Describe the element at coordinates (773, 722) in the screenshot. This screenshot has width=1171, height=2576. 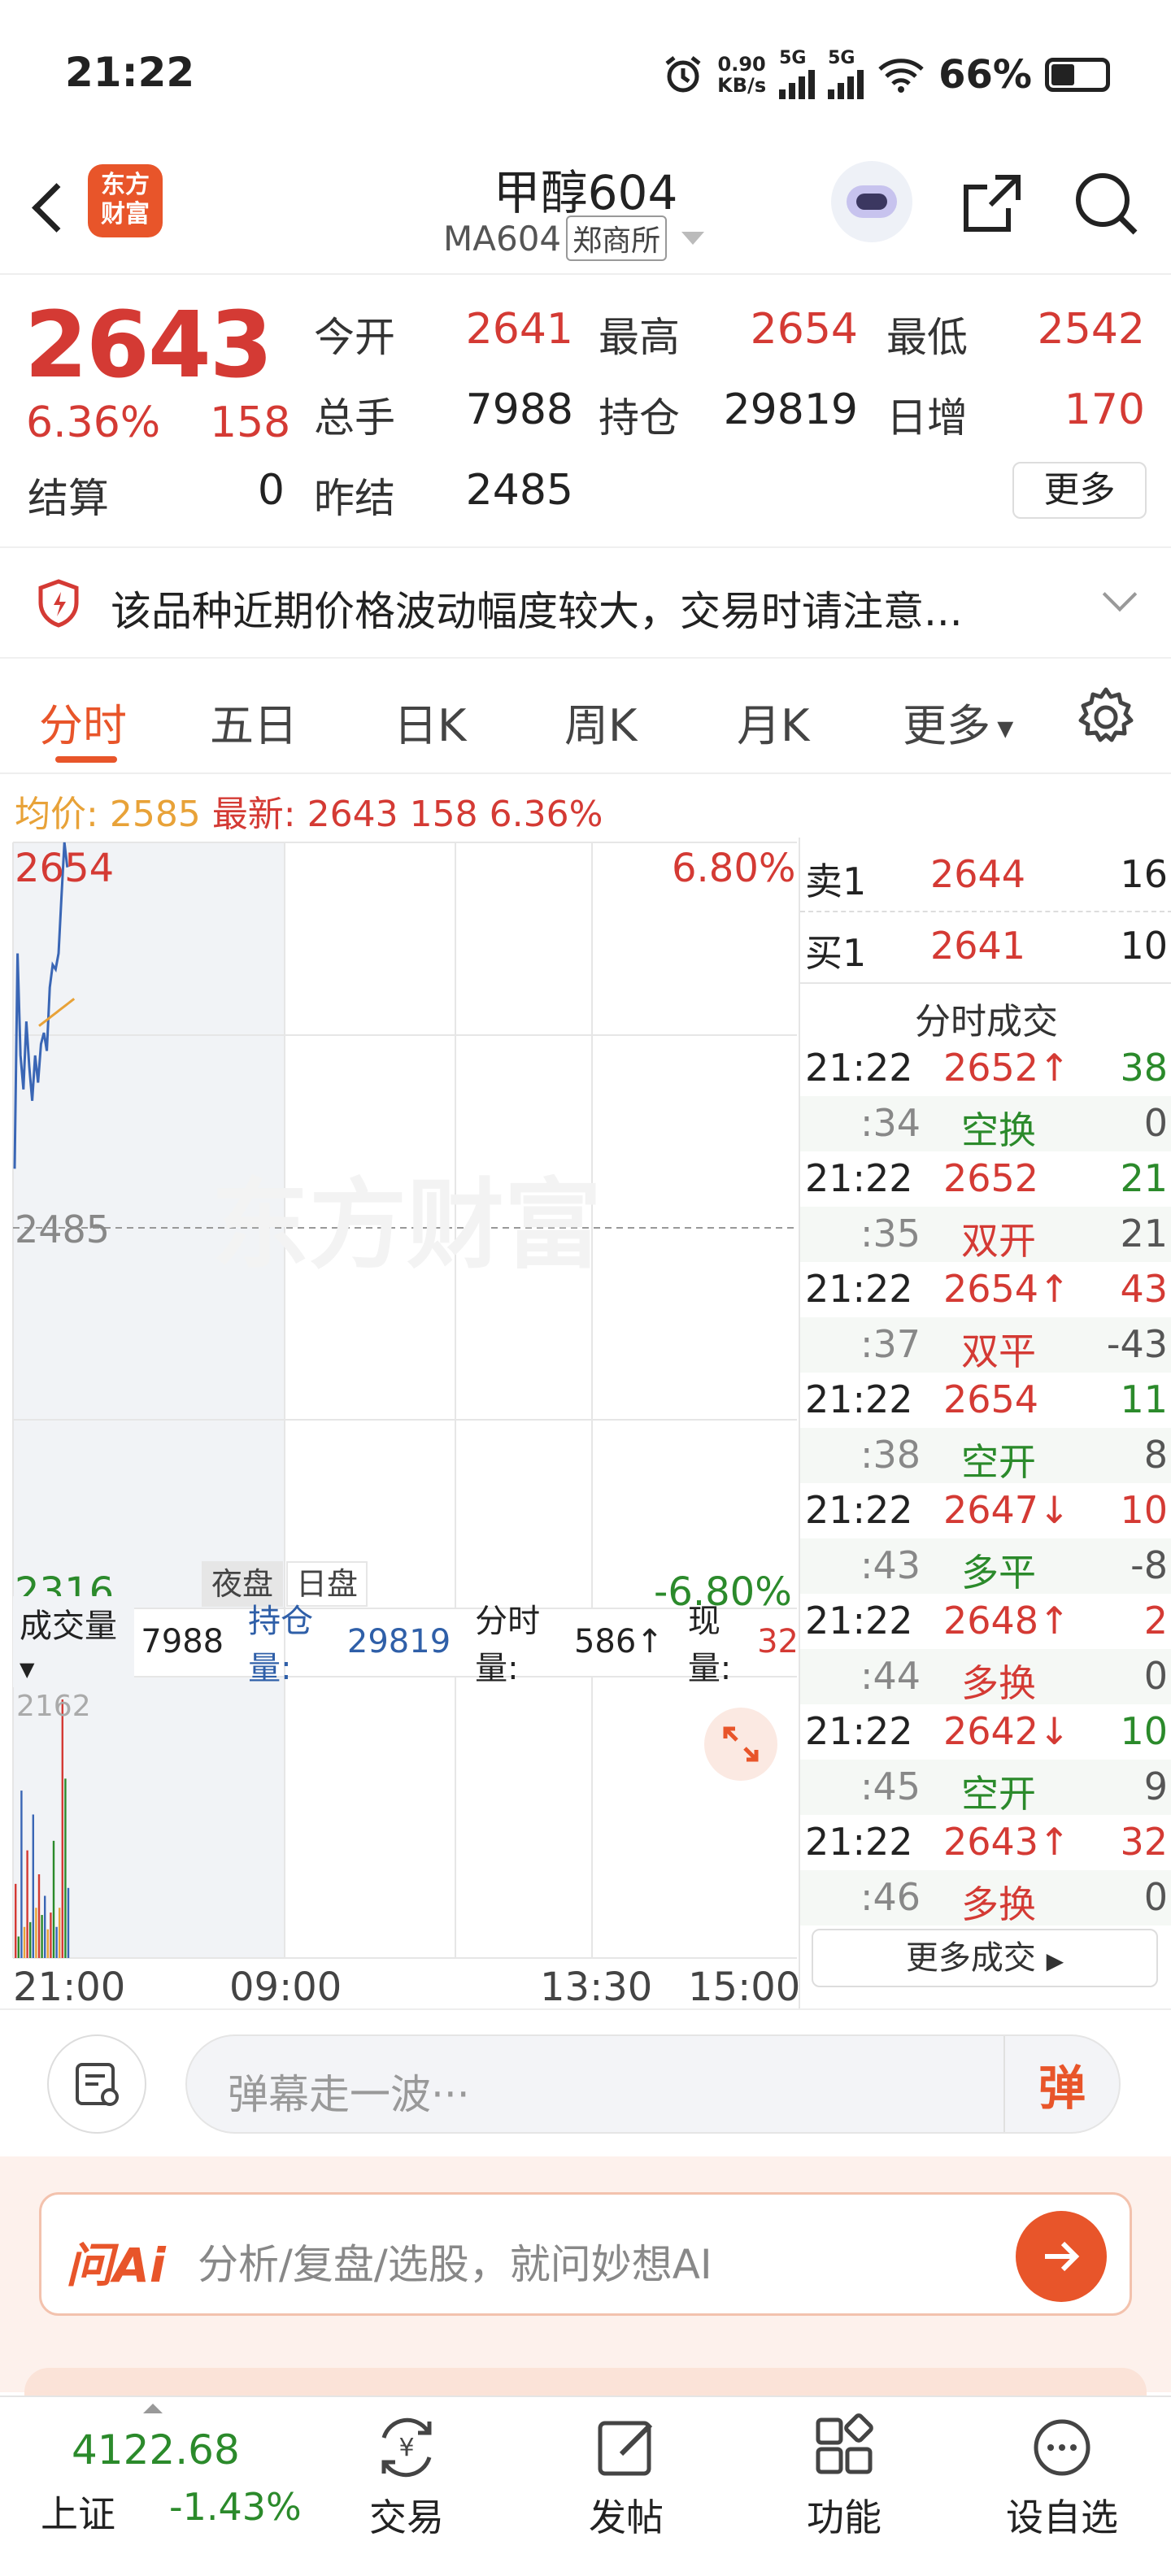
I see `tab-monthly-k: 月K` at that location.